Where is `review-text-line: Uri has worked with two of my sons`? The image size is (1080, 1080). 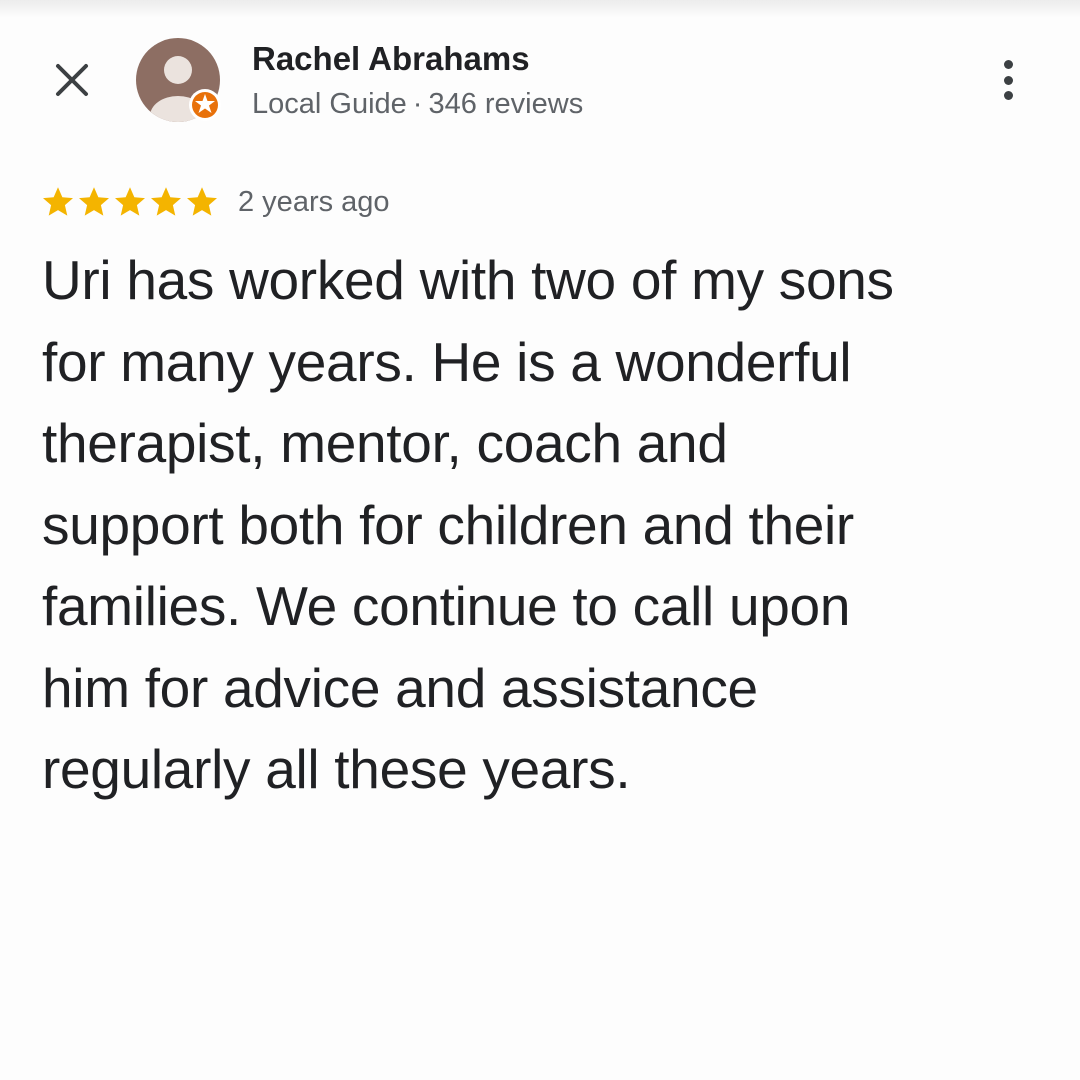 review-text-line: Uri has worked with two of my sons is located at coordinates (468, 280).